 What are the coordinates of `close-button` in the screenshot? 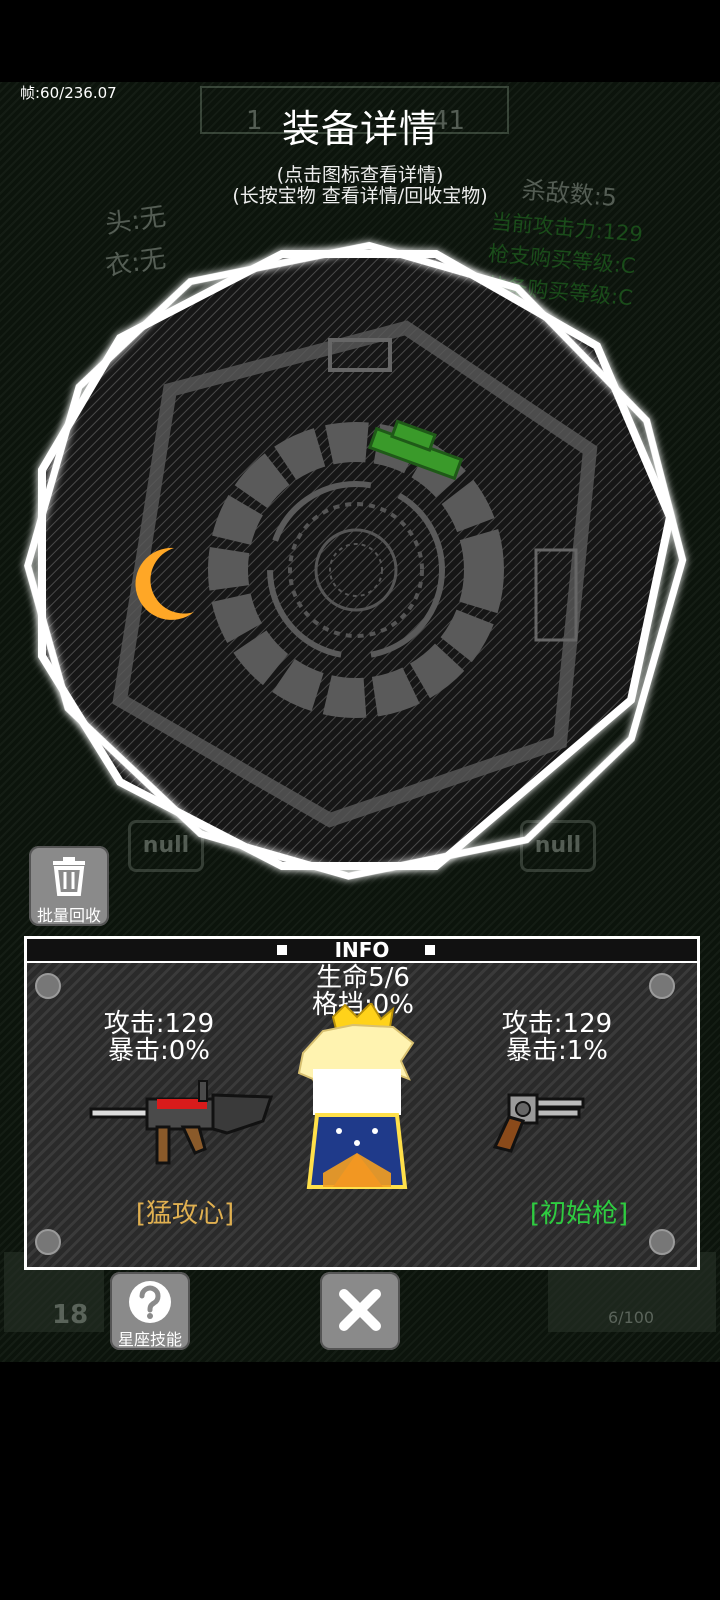 It's located at (360, 1311).